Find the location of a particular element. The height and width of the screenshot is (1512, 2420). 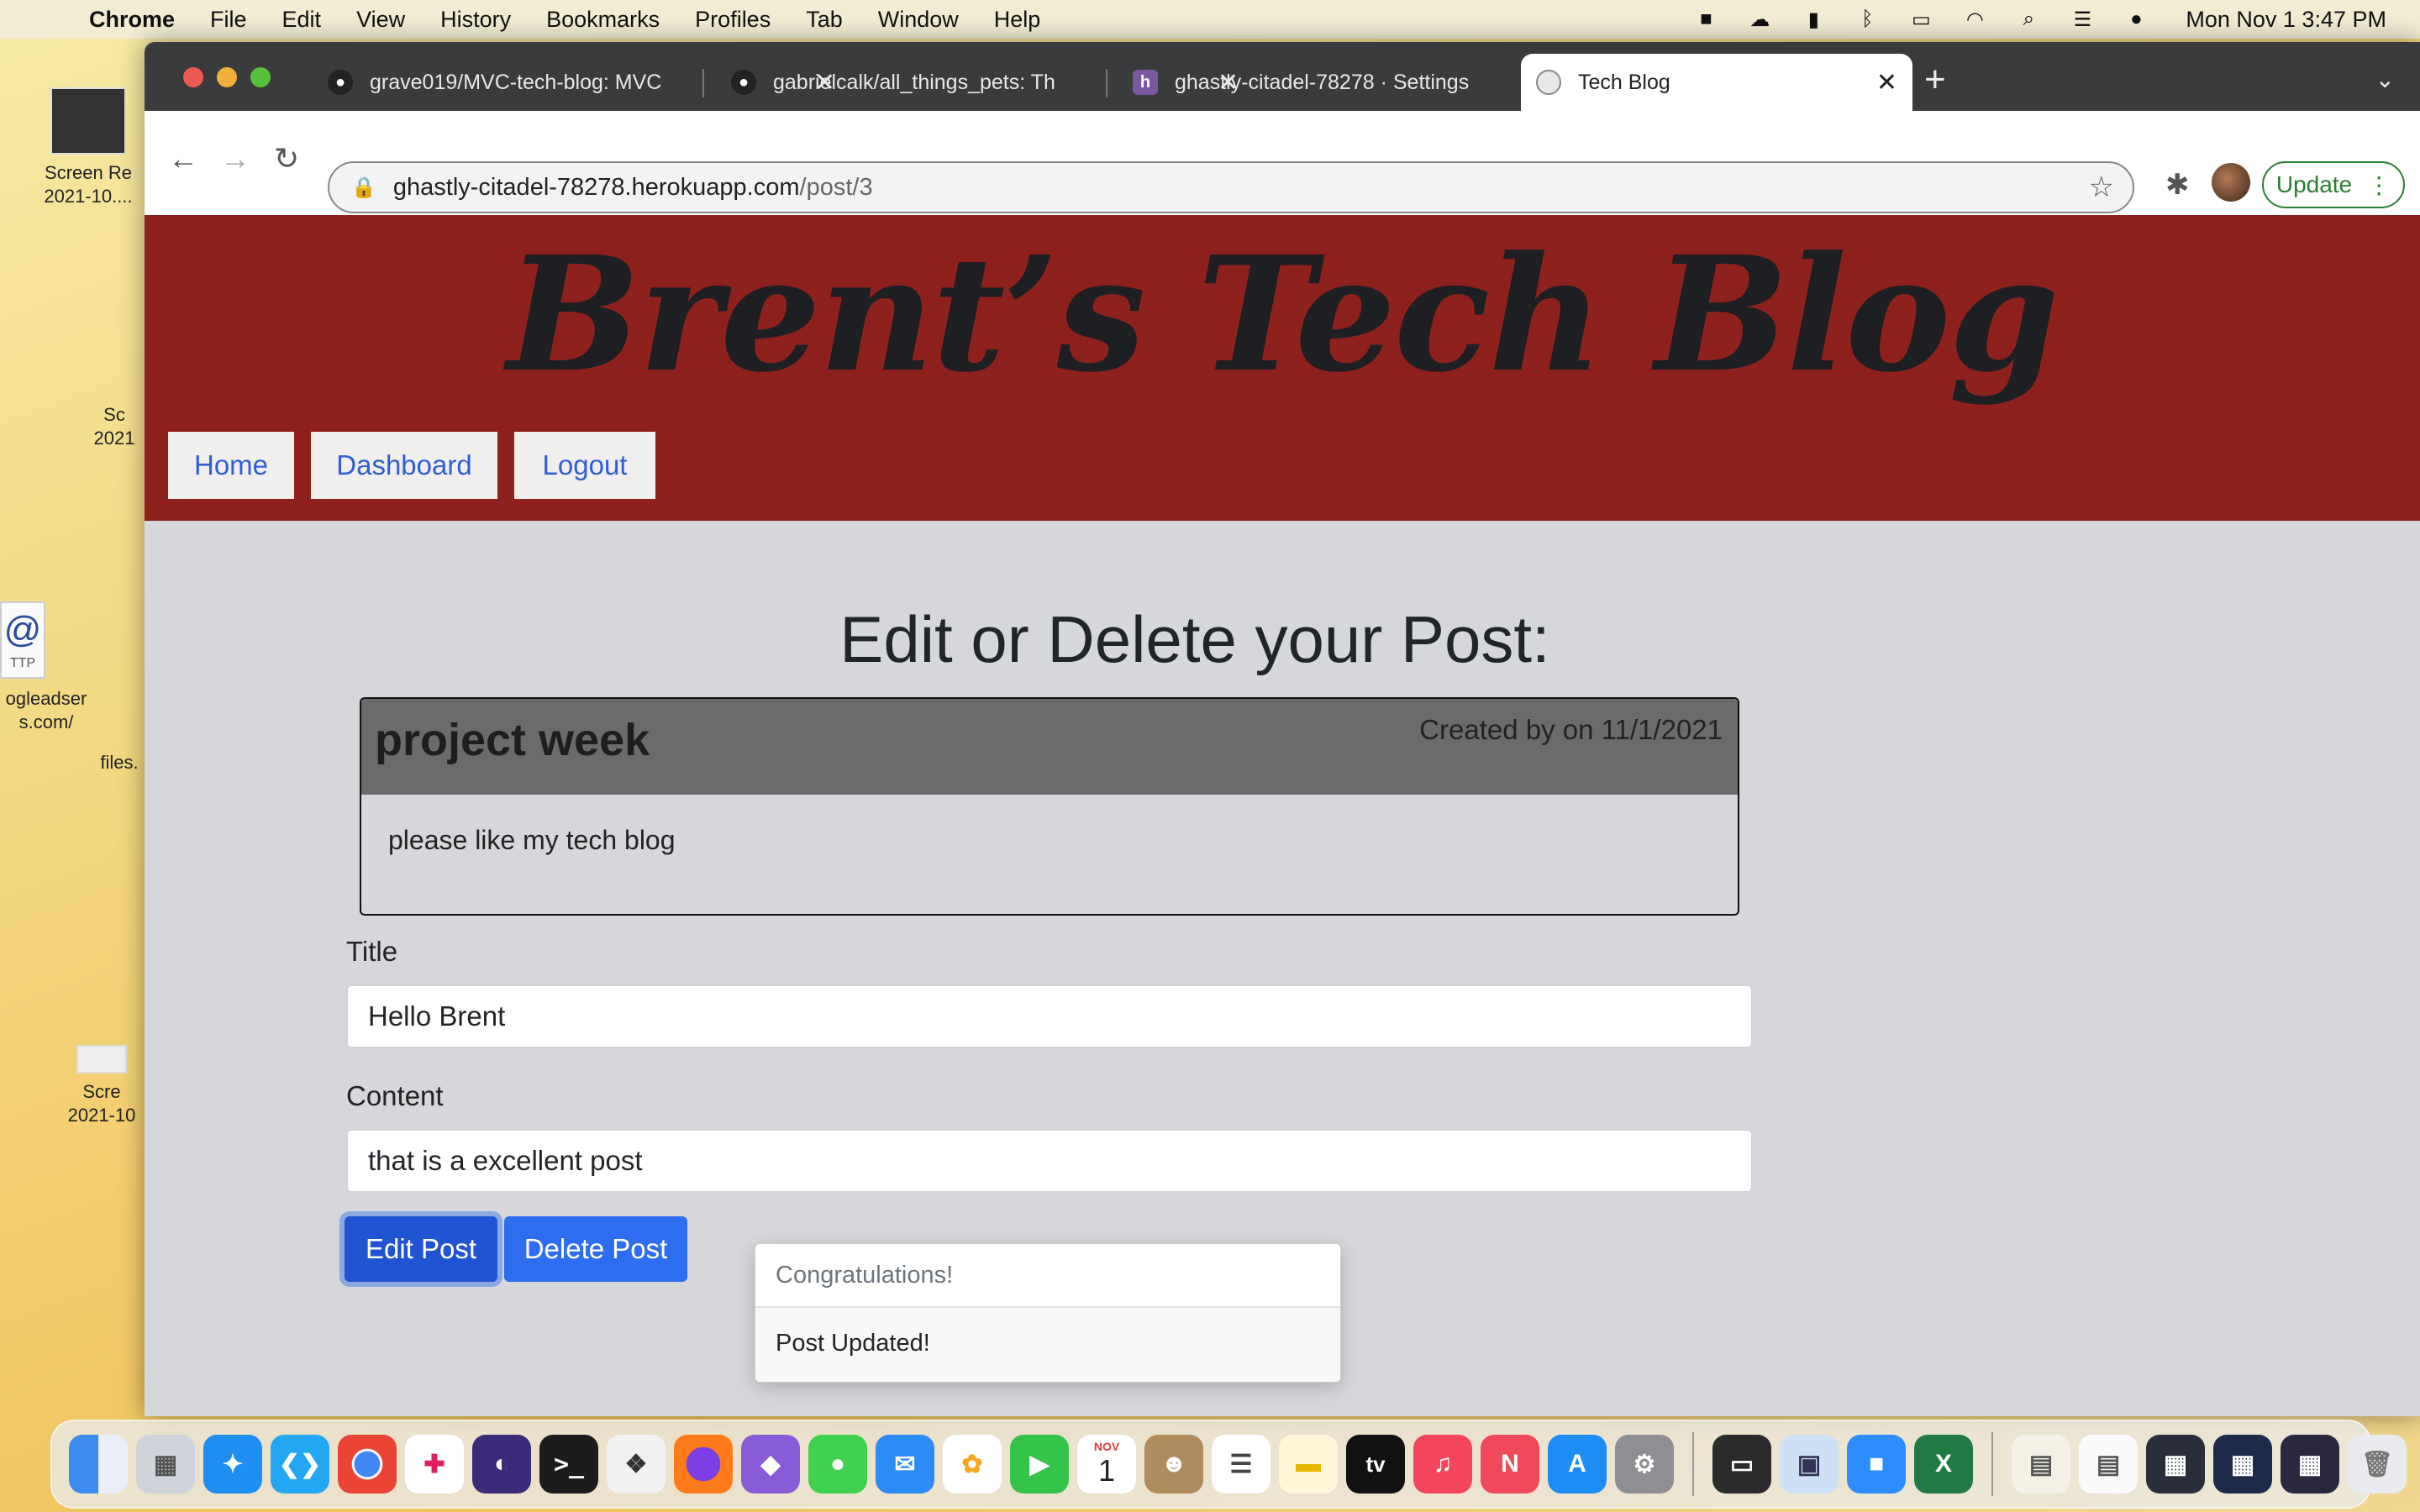

contacts-icon: ☻ is located at coordinates (1173, 1464).